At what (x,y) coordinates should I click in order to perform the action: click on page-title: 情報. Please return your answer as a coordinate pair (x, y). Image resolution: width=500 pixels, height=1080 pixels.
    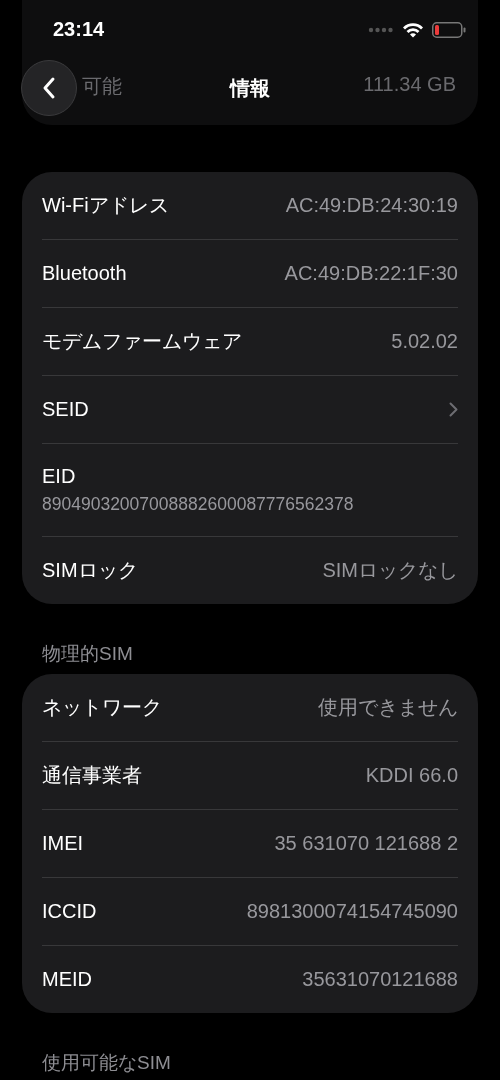
    Looking at the image, I should click on (250, 88).